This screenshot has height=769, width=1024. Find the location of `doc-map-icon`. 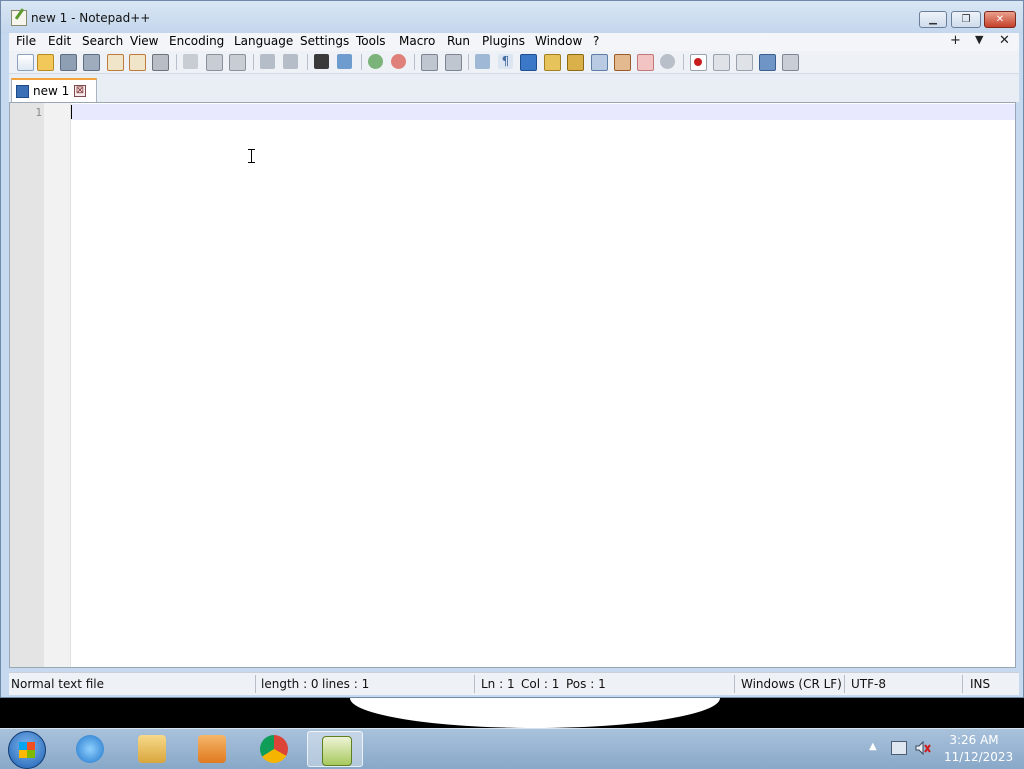

doc-map-icon is located at coordinates (552, 62).